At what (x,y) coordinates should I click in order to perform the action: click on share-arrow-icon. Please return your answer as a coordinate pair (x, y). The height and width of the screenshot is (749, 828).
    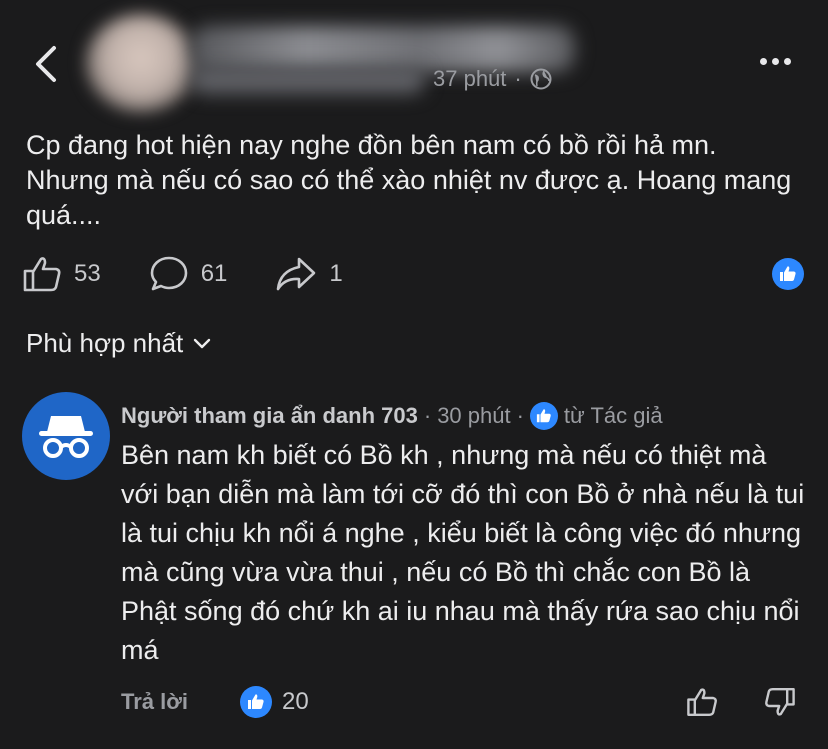
    Looking at the image, I should click on (296, 274).